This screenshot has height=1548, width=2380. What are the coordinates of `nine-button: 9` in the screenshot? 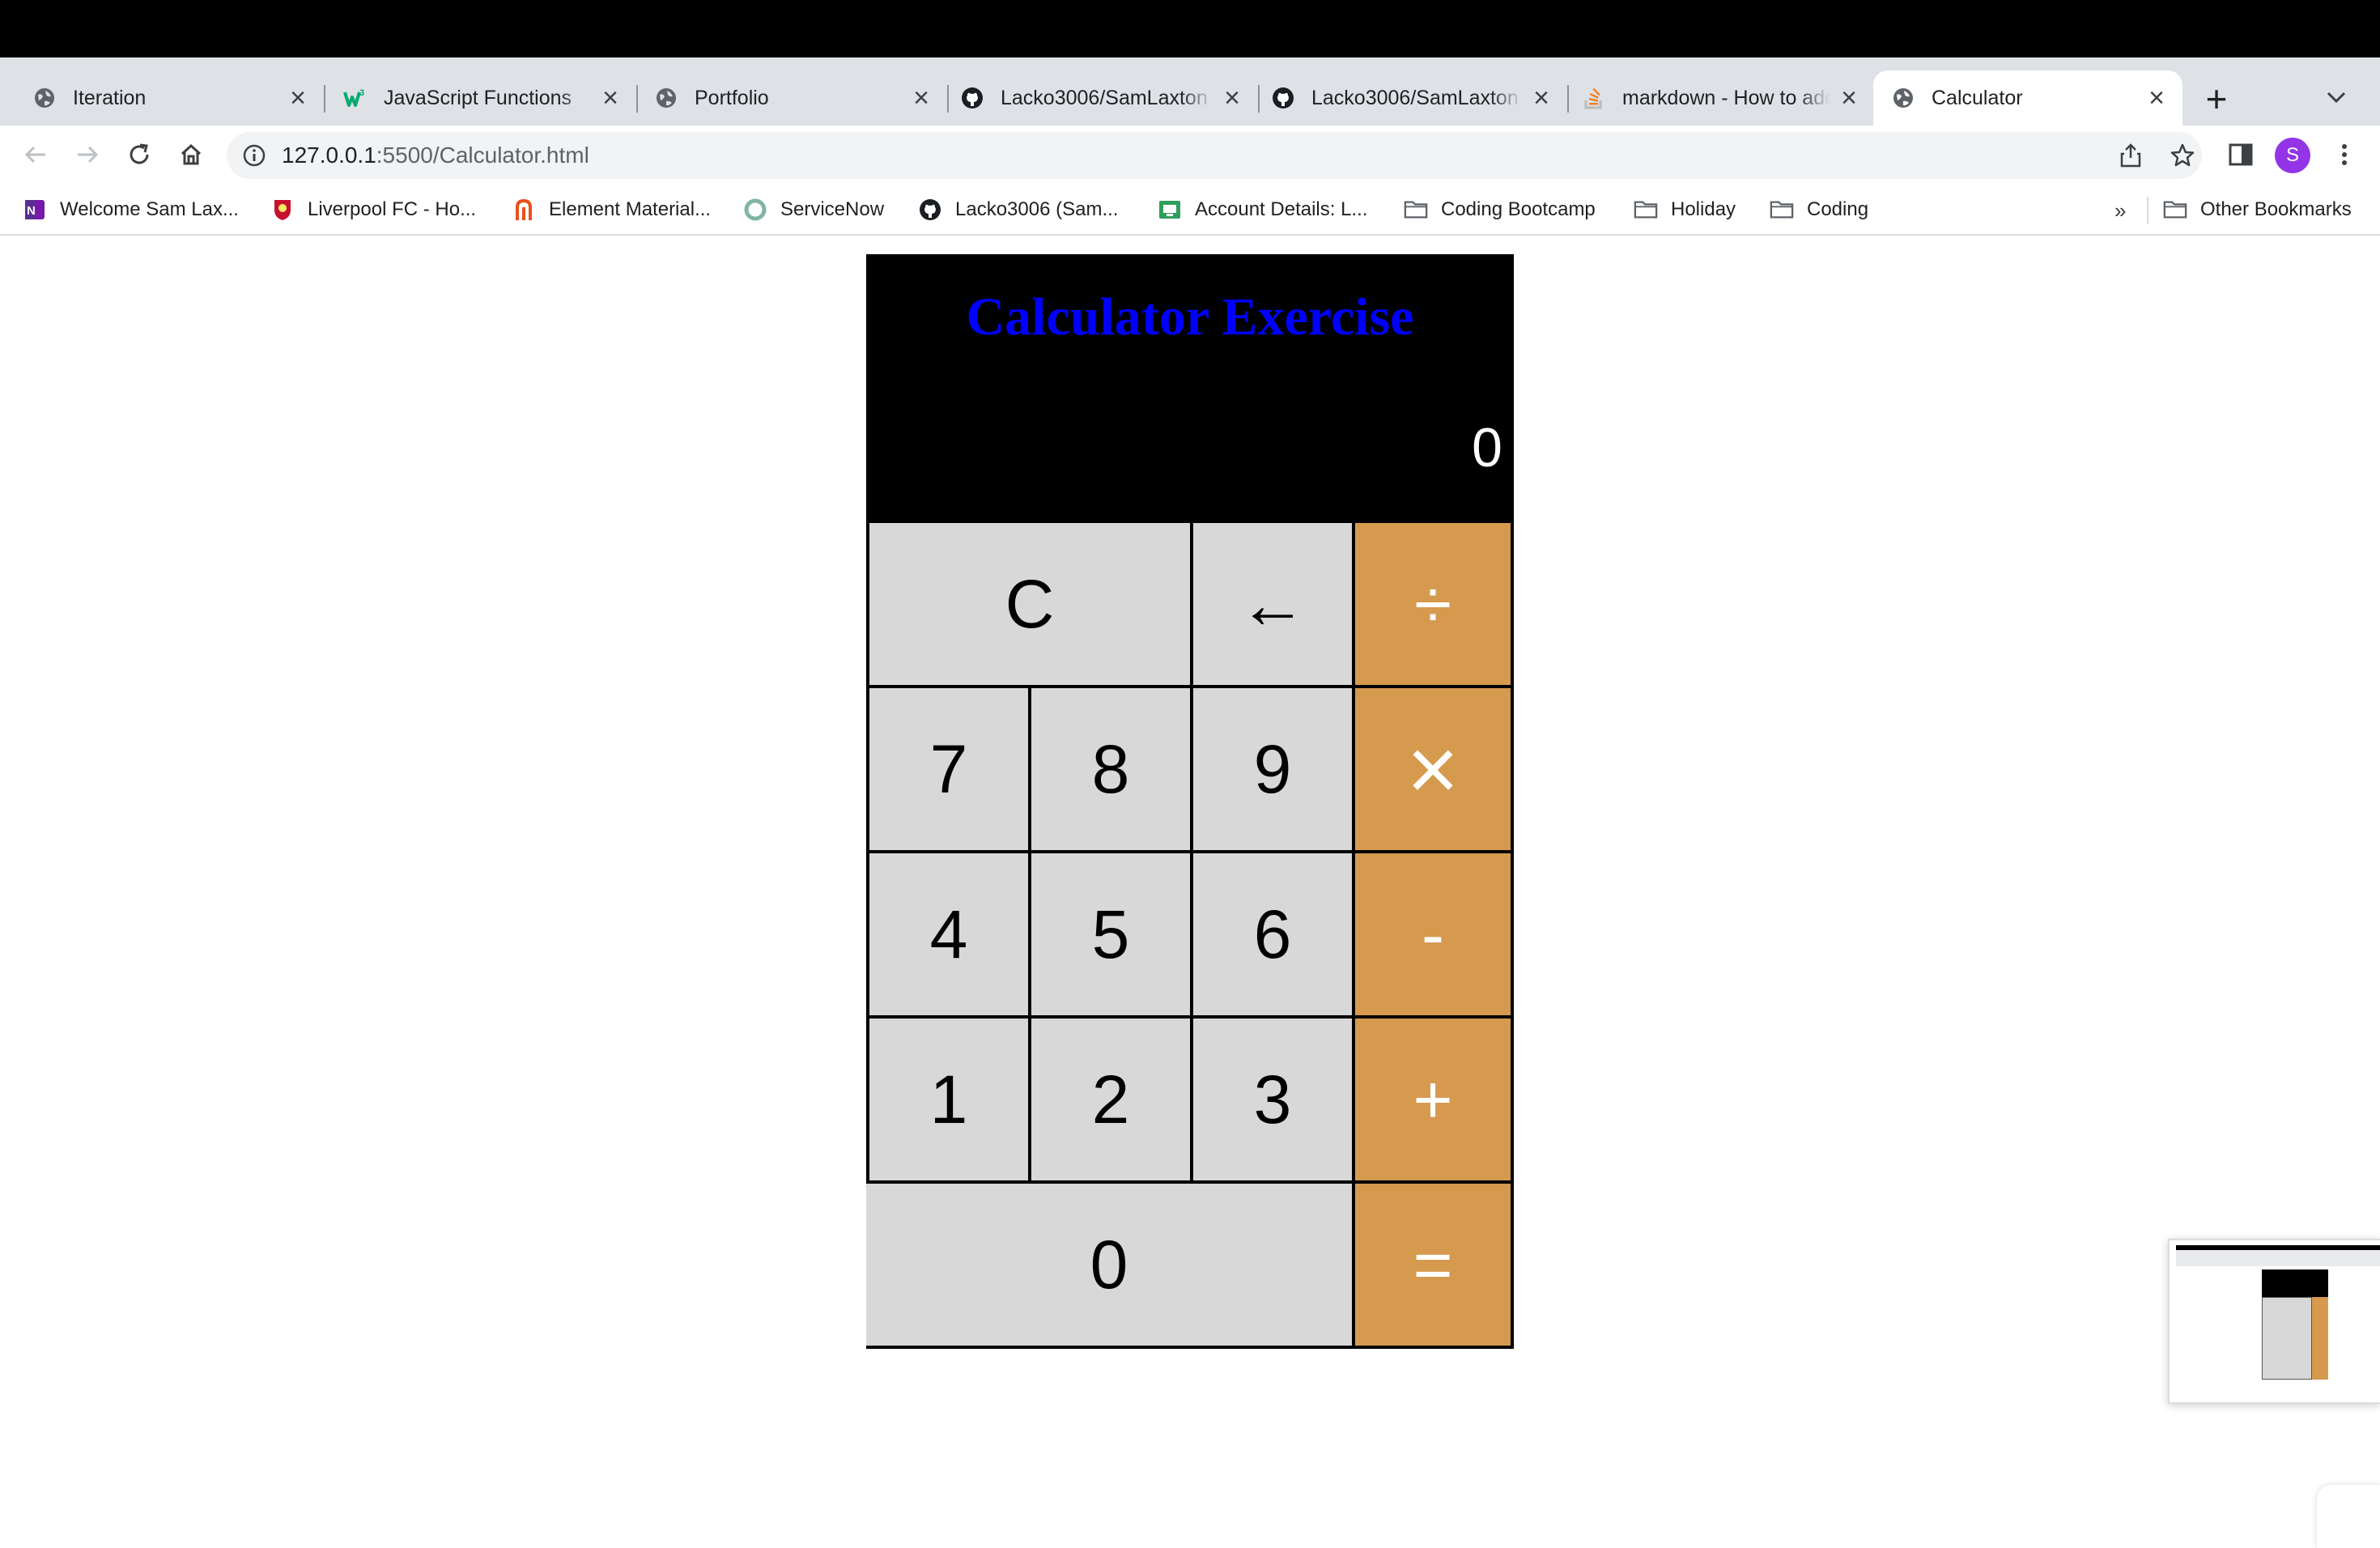 It's located at (1272, 769).